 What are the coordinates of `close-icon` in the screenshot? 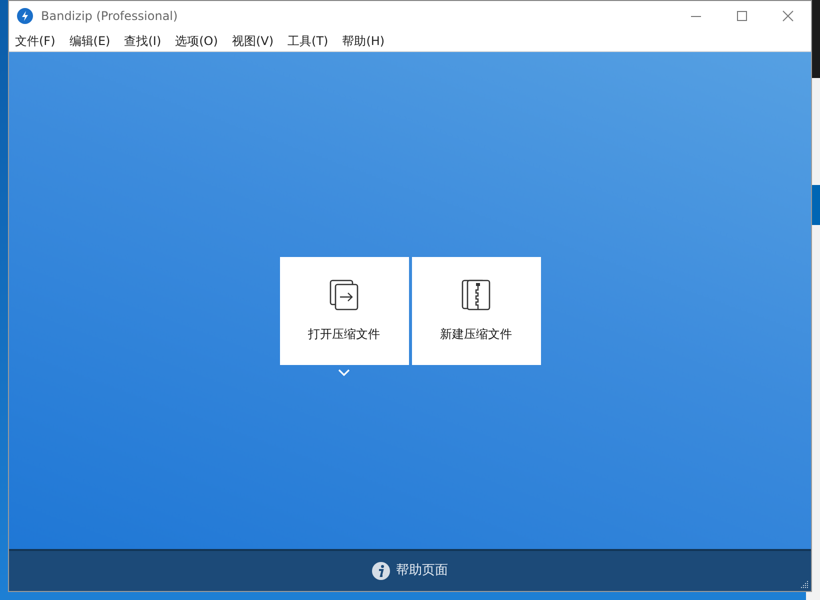 It's located at (788, 16).